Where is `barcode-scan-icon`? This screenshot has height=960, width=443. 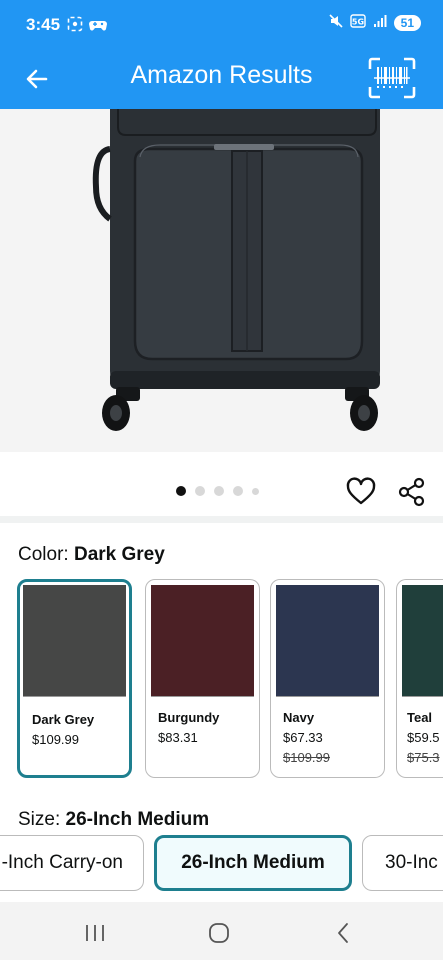
barcode-scan-icon is located at coordinates (392, 78).